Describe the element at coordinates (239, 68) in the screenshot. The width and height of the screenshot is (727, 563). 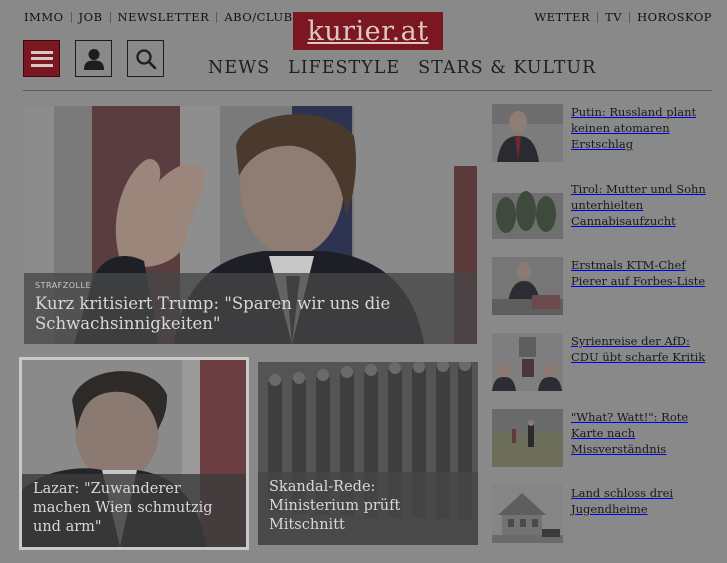
I see `nav-news: NEWS` at that location.